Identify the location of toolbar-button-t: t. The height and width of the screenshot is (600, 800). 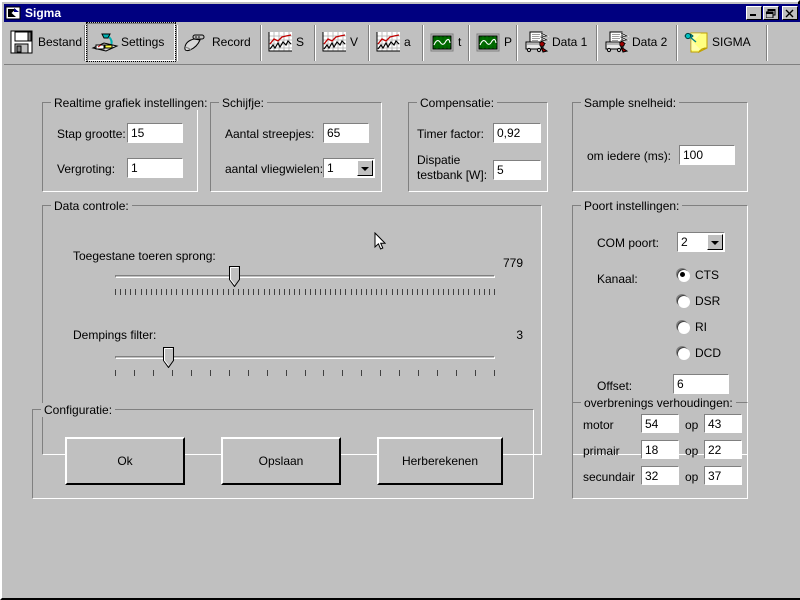
(446, 42).